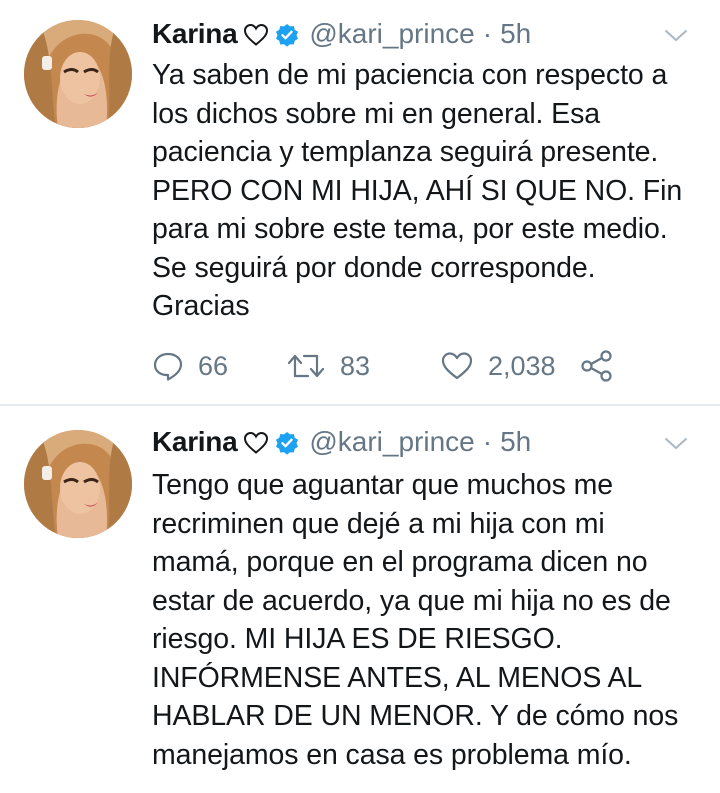 The height and width of the screenshot is (793, 720). Describe the element at coordinates (457, 366) in the screenshot. I see `heart-icon` at that location.